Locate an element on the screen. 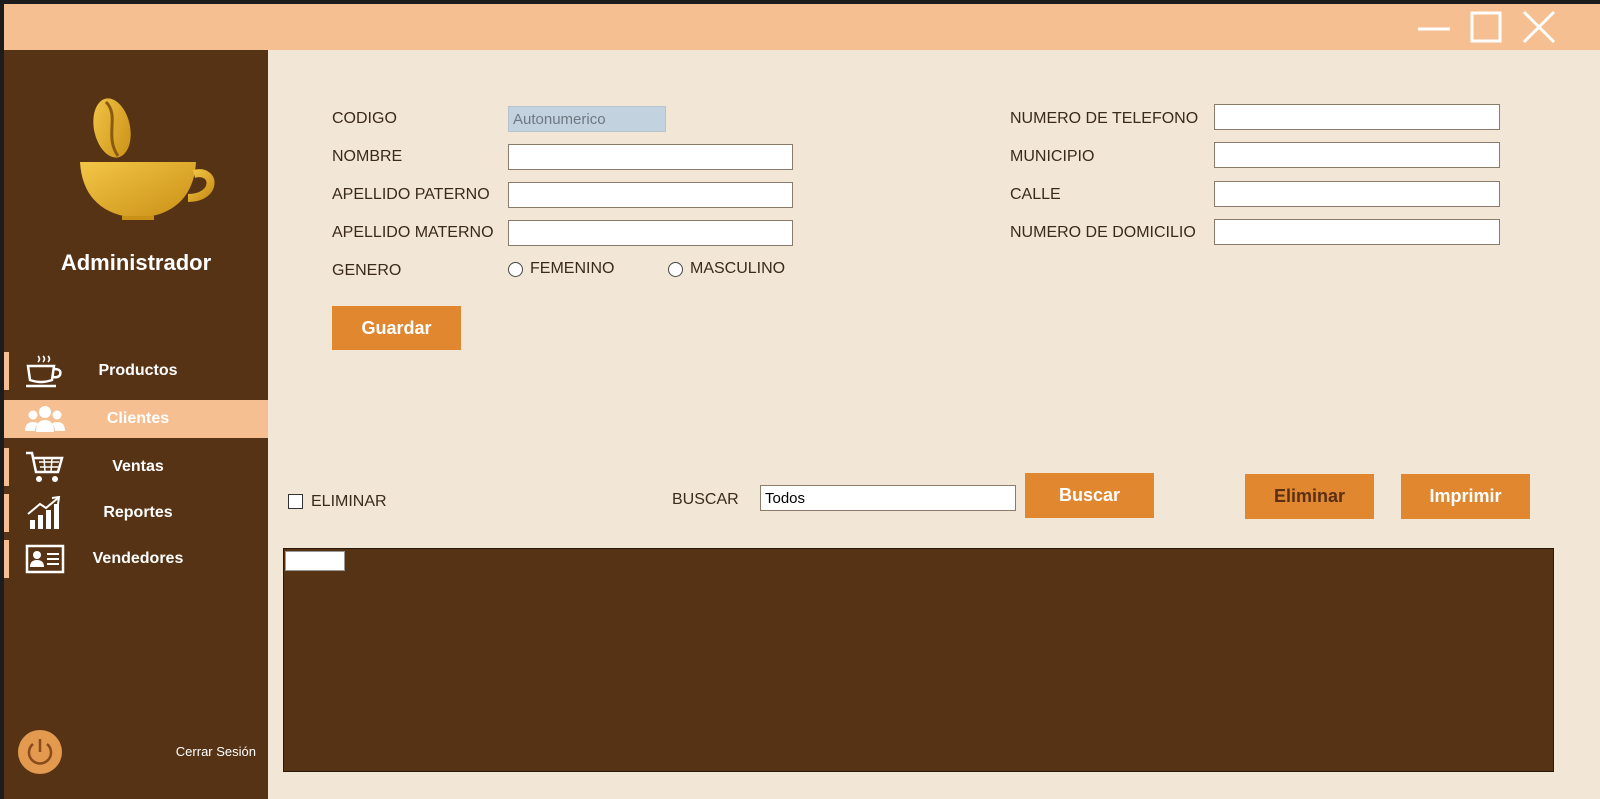 The image size is (1600, 799). logout-label: Cerrar Sesión is located at coordinates (205, 751).